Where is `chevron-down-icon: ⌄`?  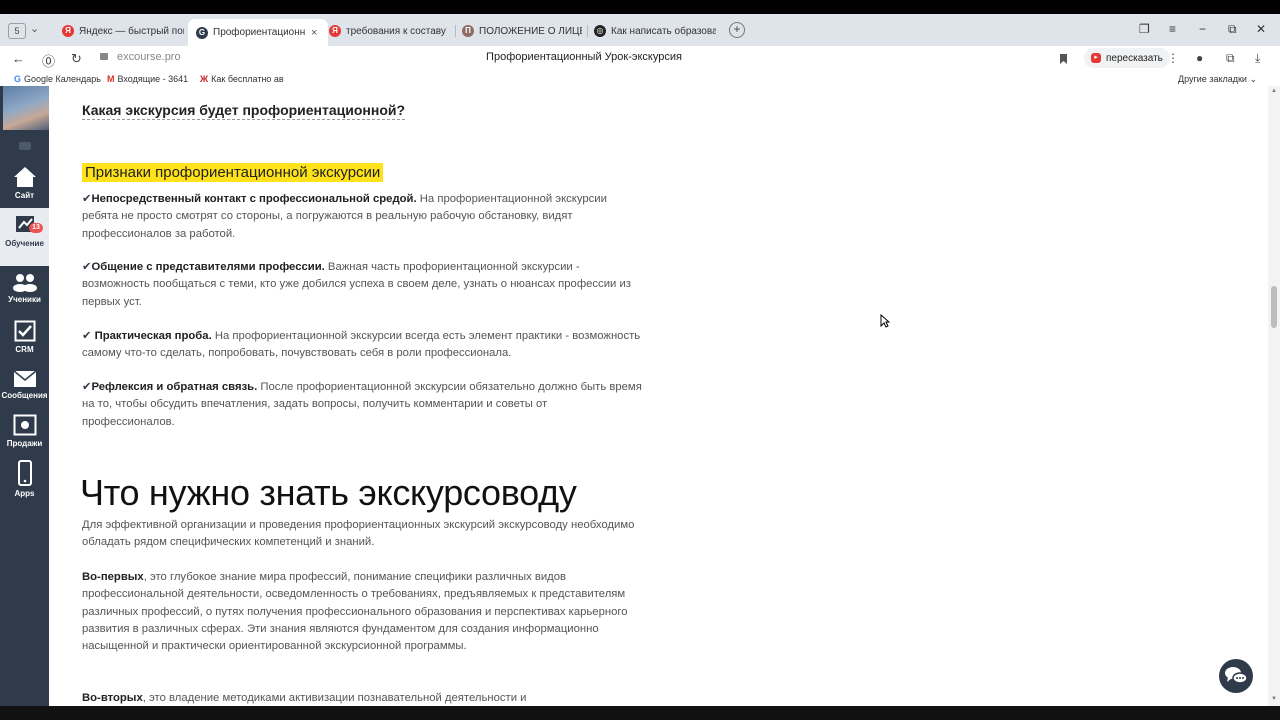 chevron-down-icon: ⌄ is located at coordinates (34, 28).